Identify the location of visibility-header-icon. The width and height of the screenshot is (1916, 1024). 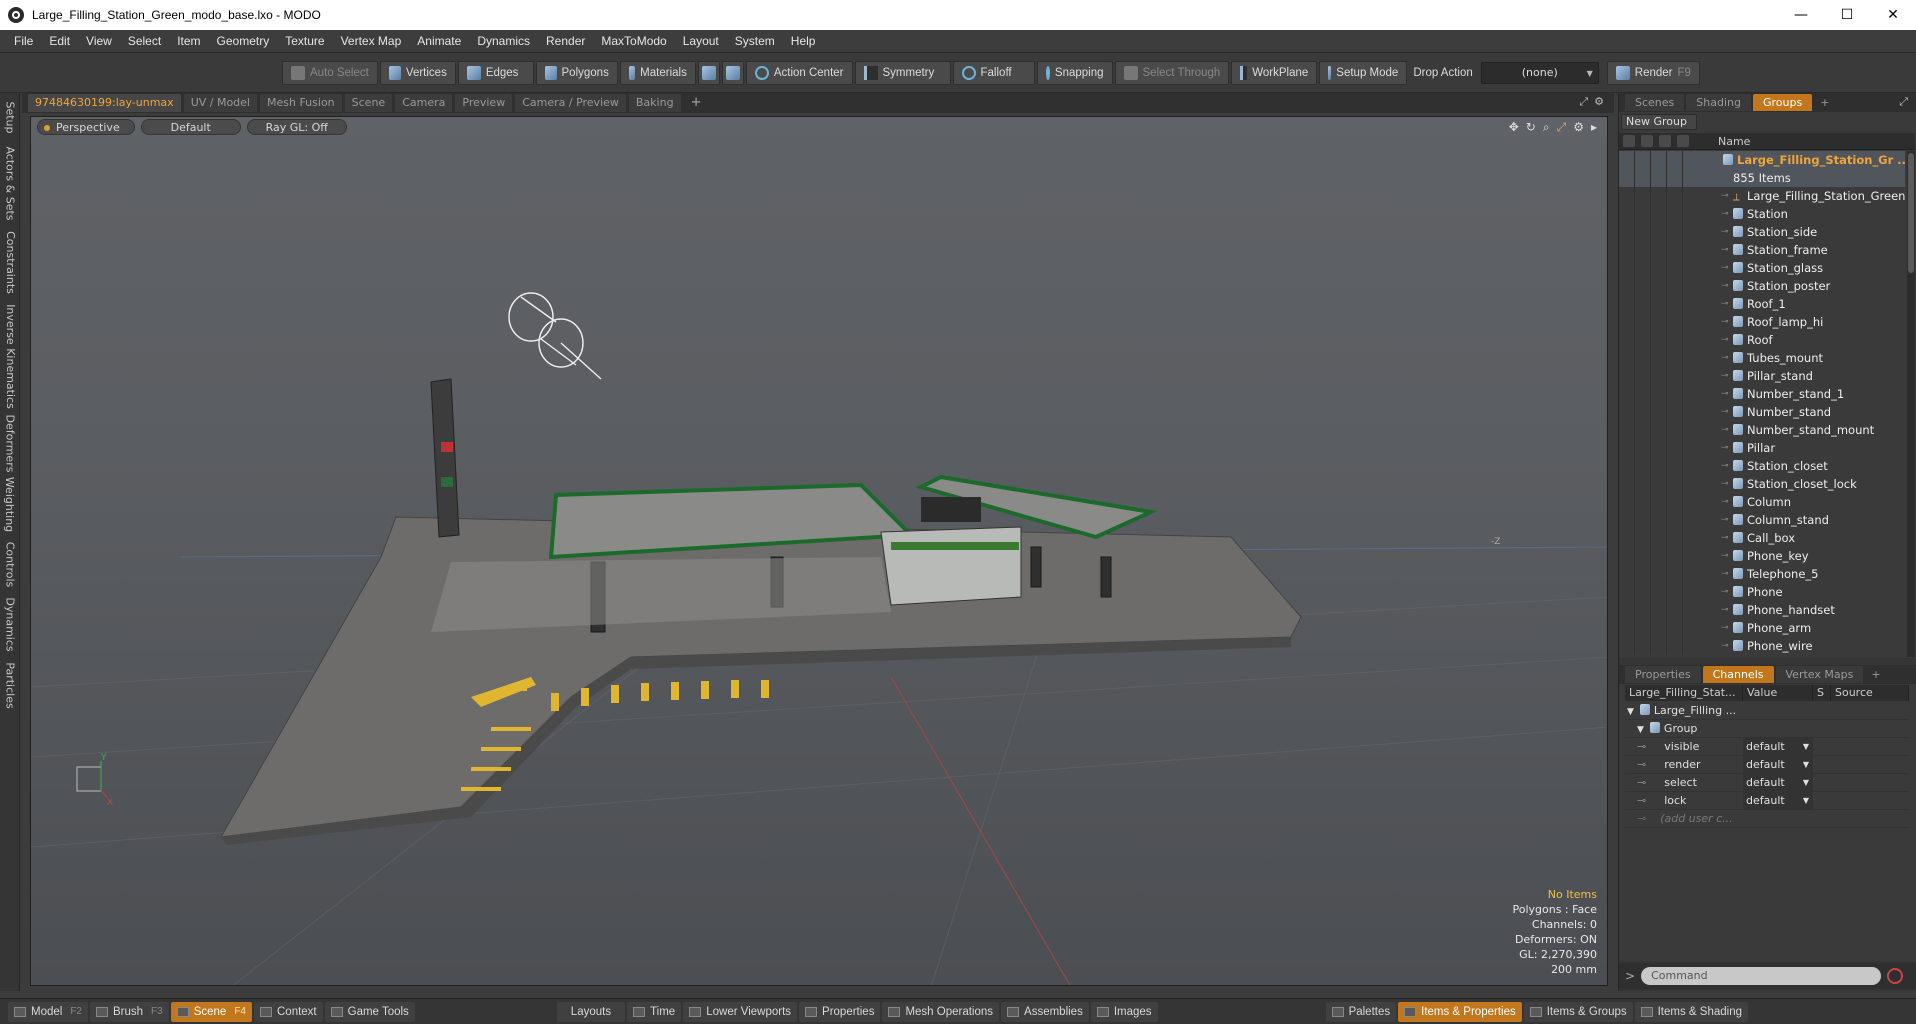
(1629, 141).